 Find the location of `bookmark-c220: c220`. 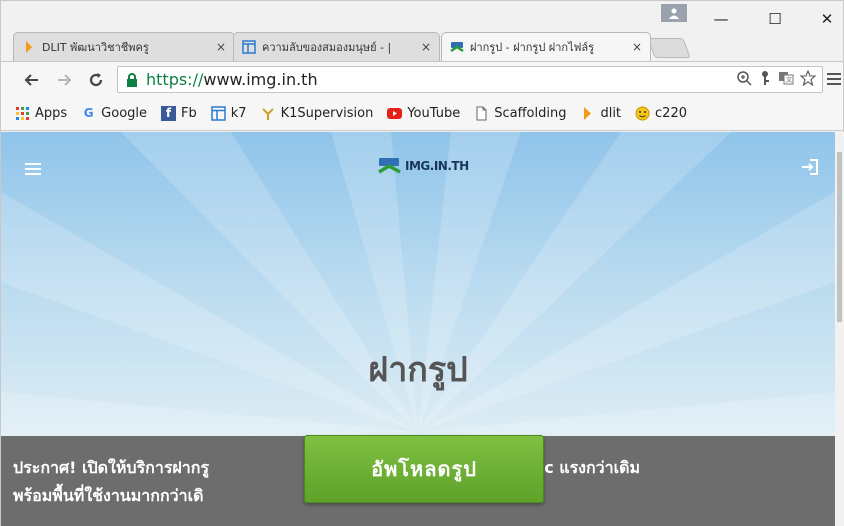

bookmark-c220: c220 is located at coordinates (661, 113).